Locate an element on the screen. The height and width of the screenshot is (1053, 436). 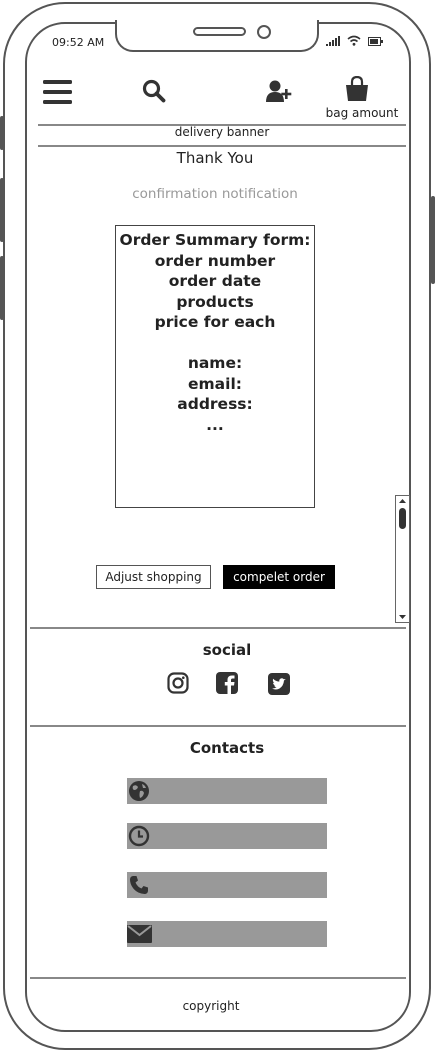
name-field: name: is located at coordinates (215, 363).